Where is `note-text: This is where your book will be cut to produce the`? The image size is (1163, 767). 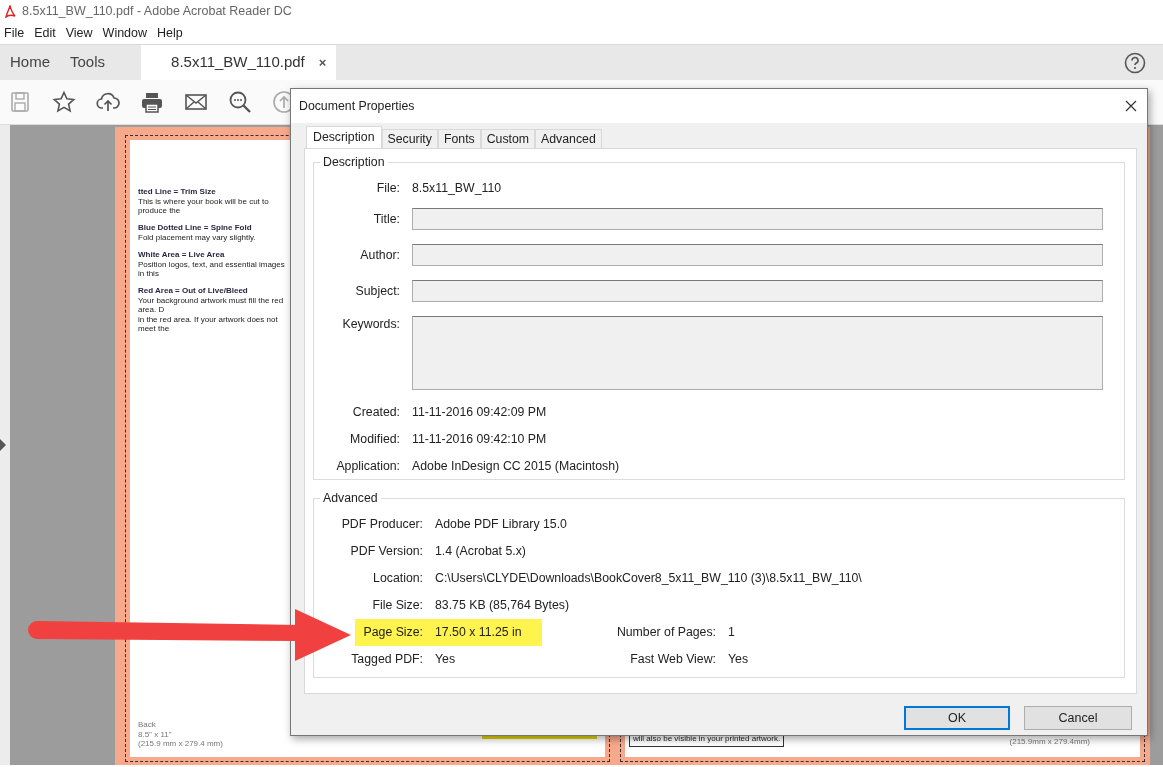
note-text: This is where your book will be cut to produce the is located at coordinates (204, 206).